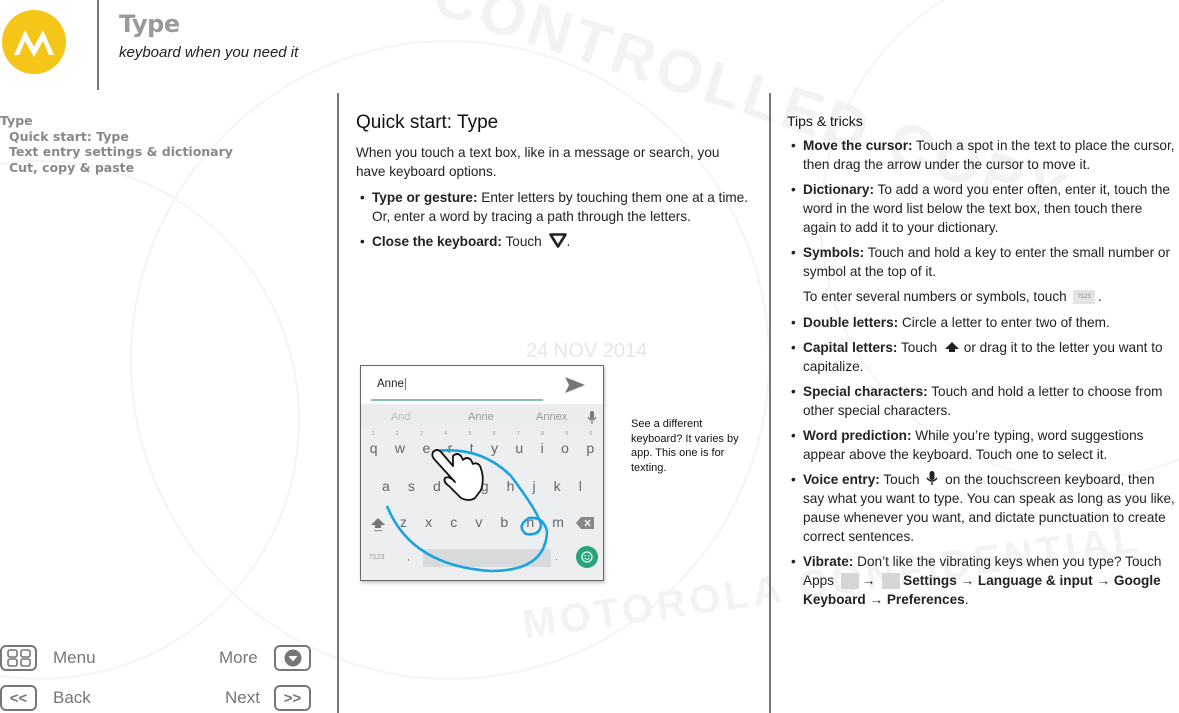 The image size is (1179, 713). I want to click on next-icon: >>, so click(292, 698).